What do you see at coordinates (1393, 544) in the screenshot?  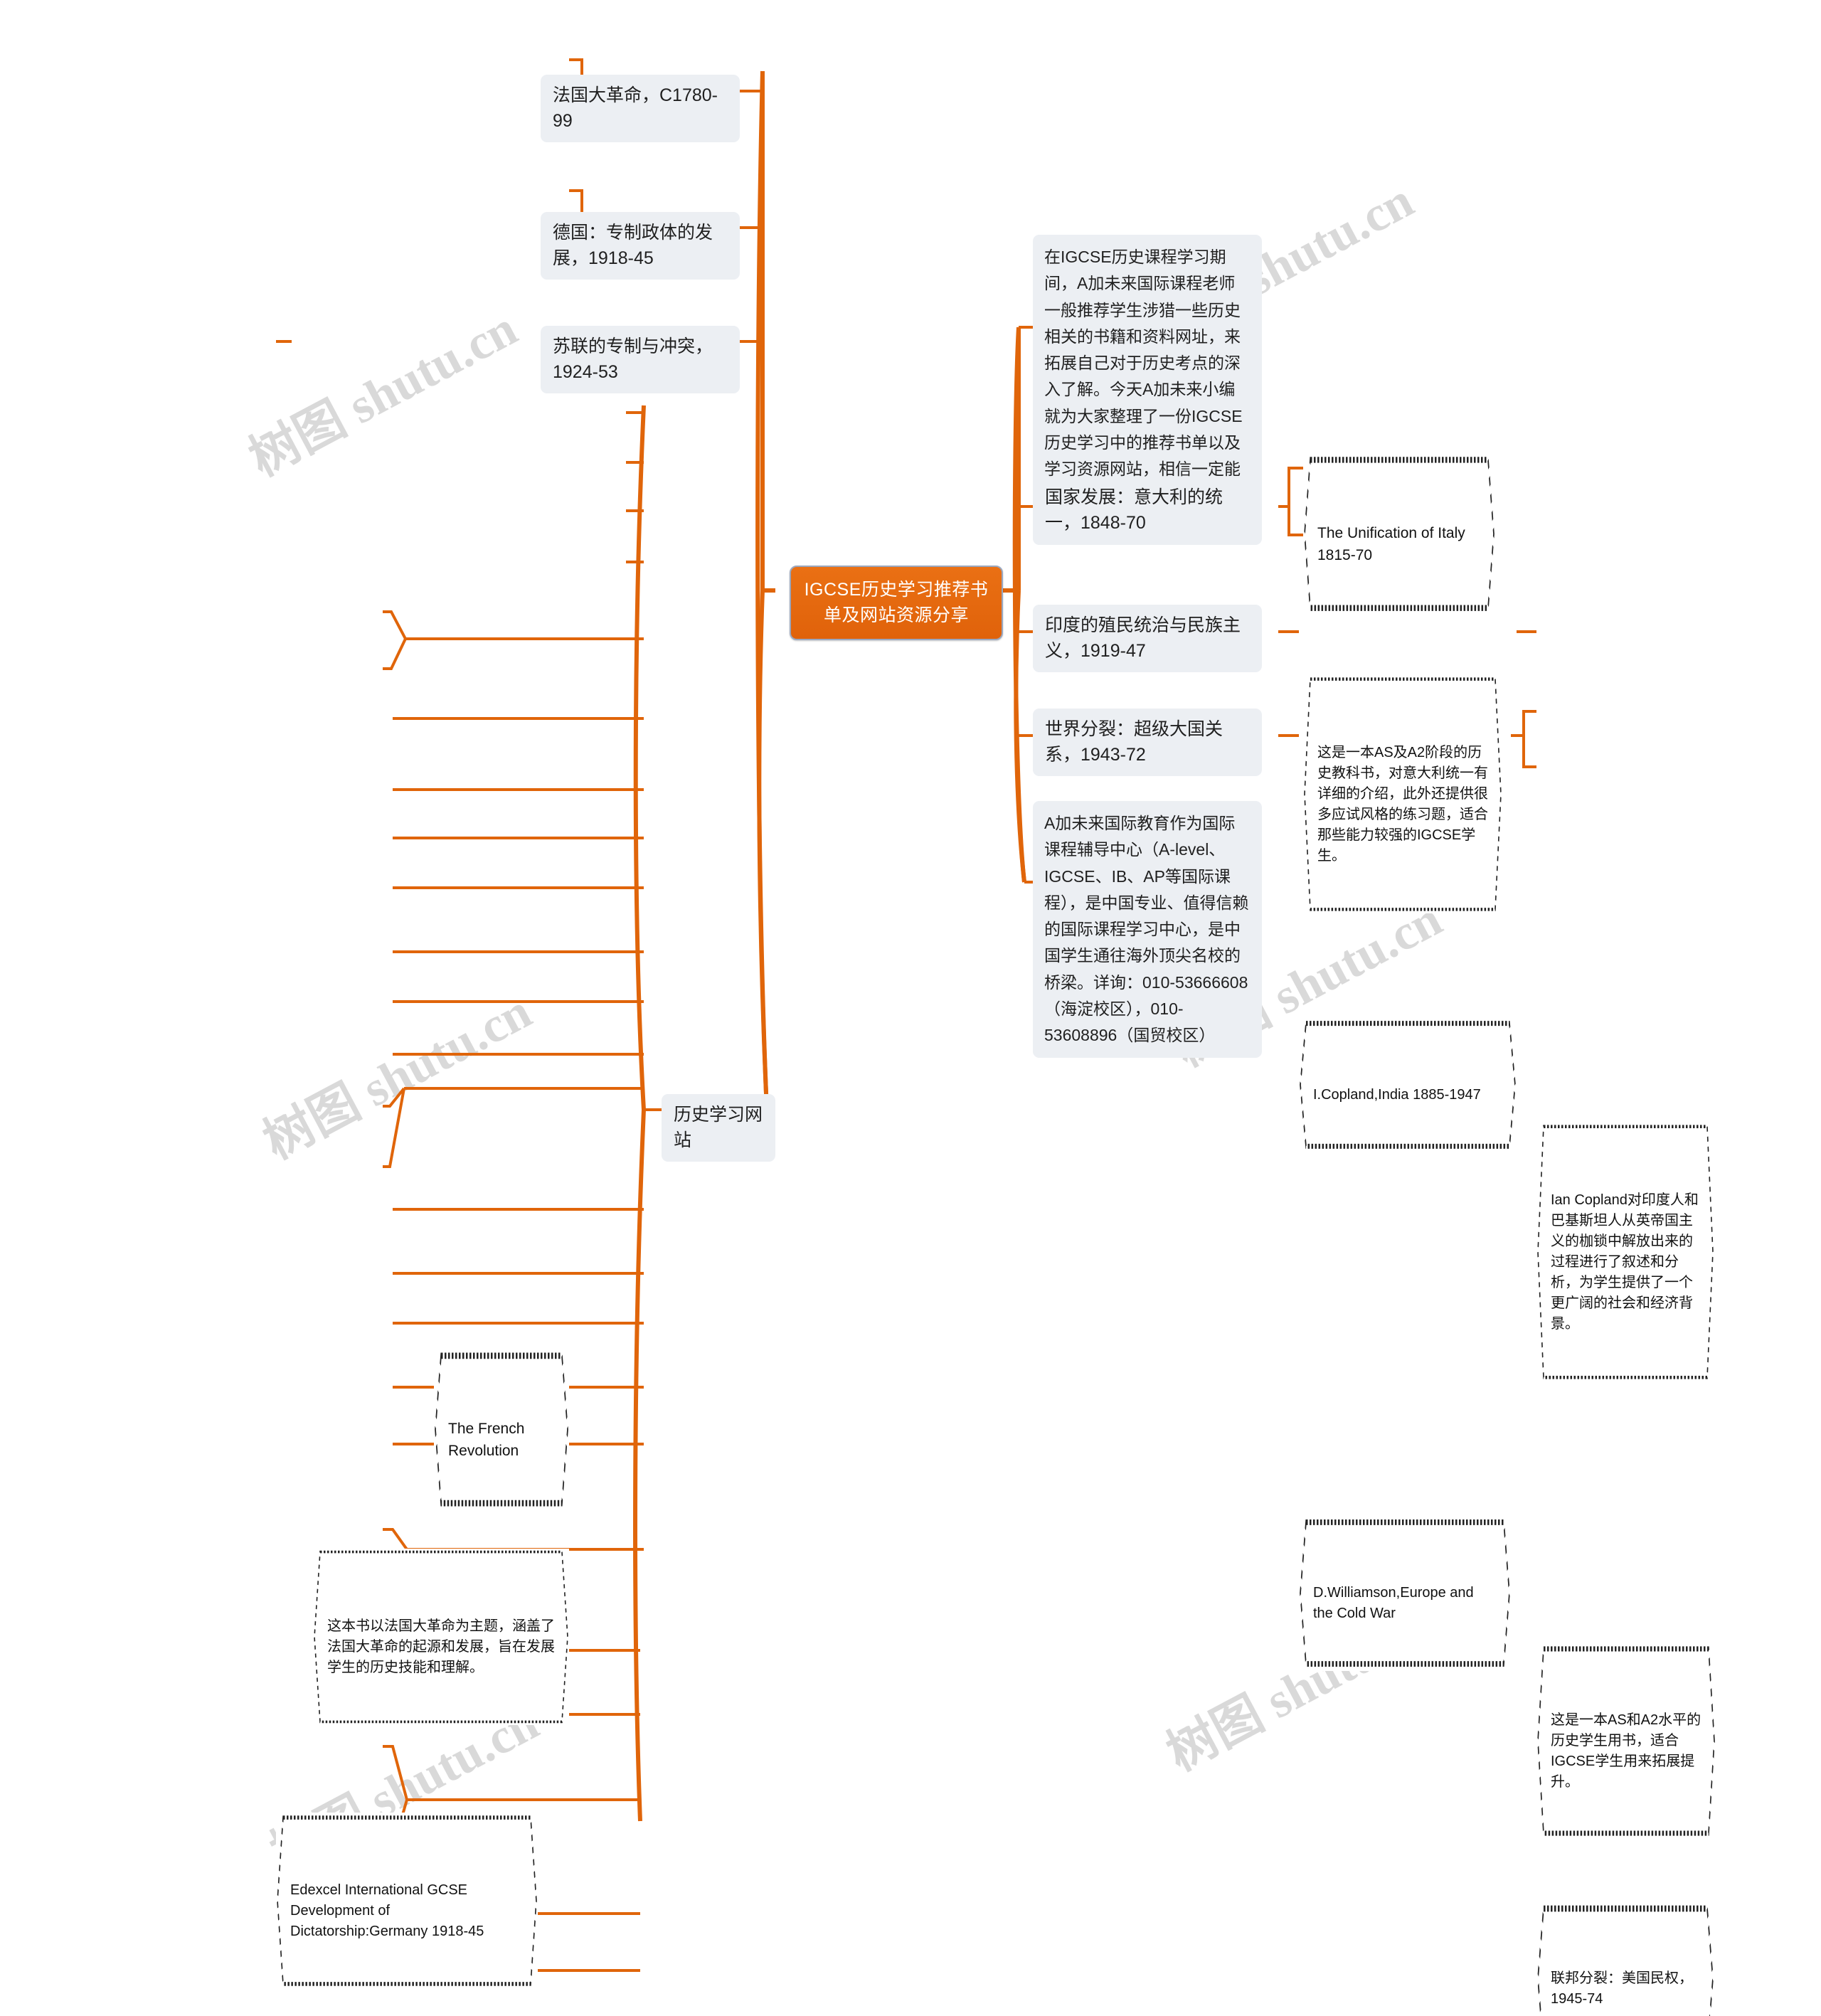 I see `leaf-label: The Unification of Italy 1815-70` at bounding box center [1393, 544].